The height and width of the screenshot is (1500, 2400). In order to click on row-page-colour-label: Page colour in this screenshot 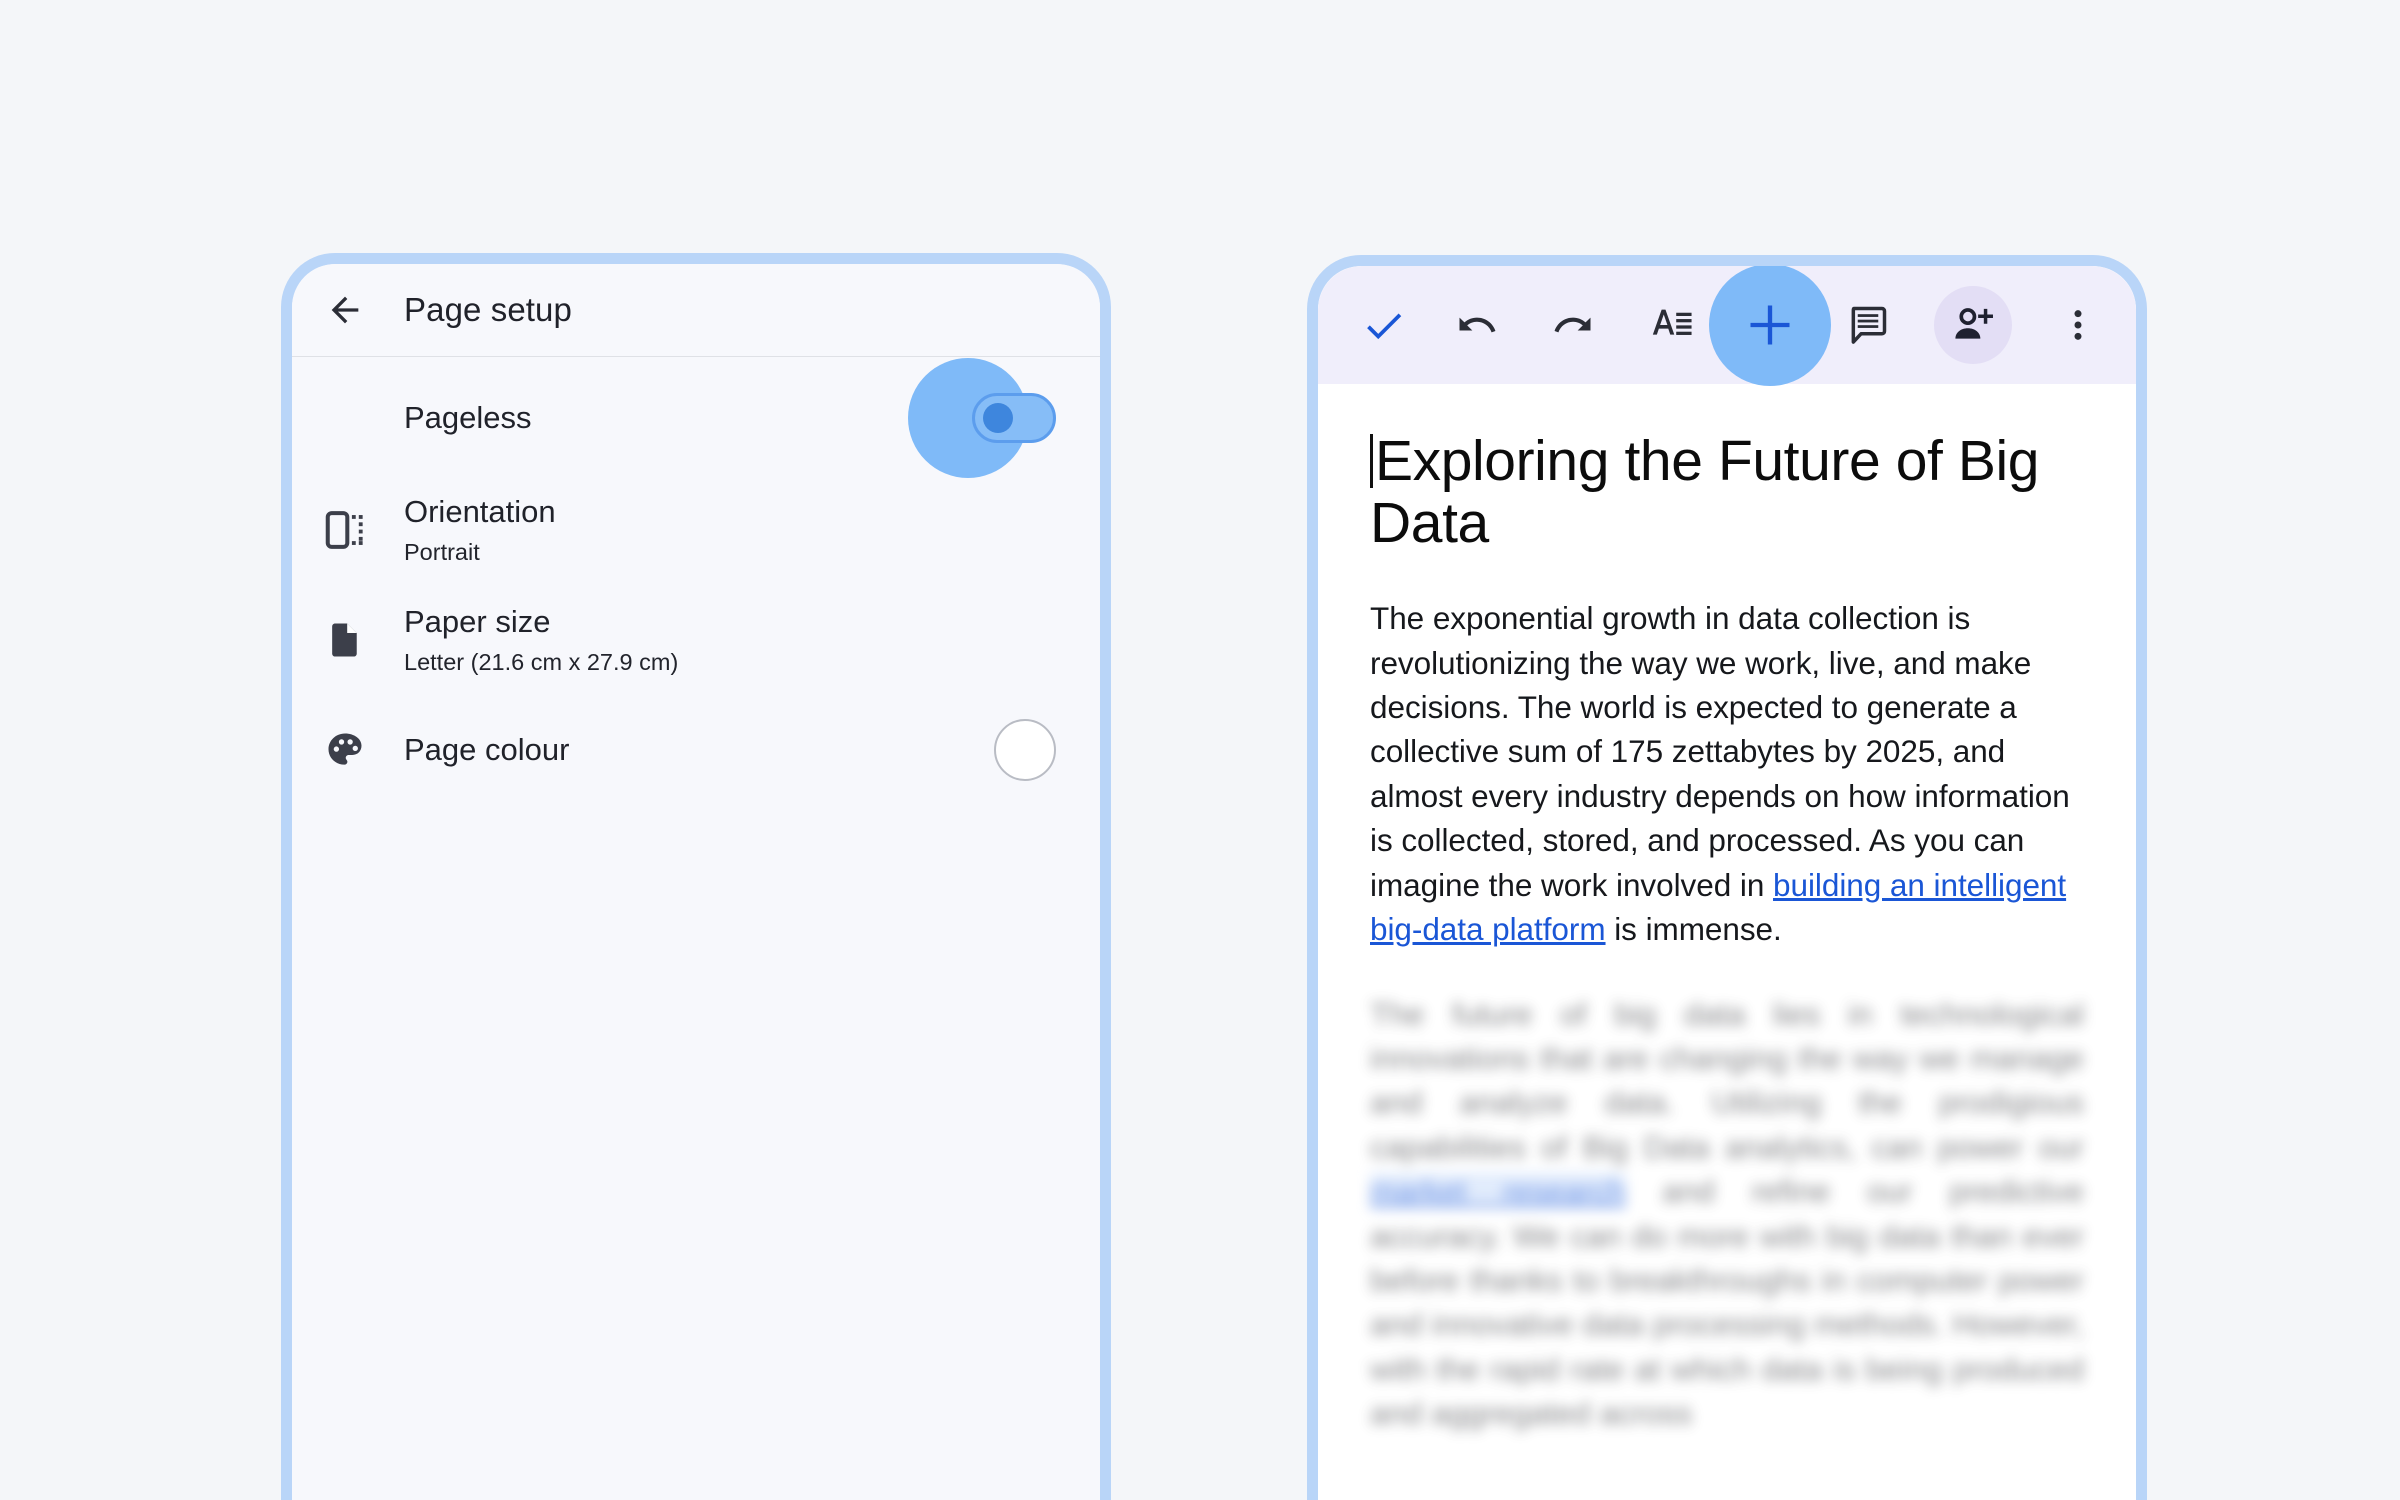, I will do `click(487, 749)`.